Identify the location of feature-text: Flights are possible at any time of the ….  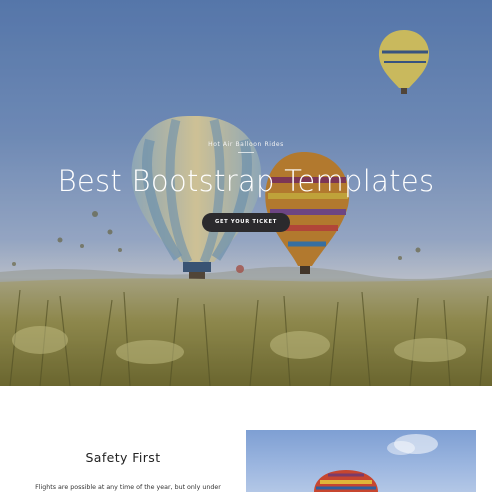
(128, 487).